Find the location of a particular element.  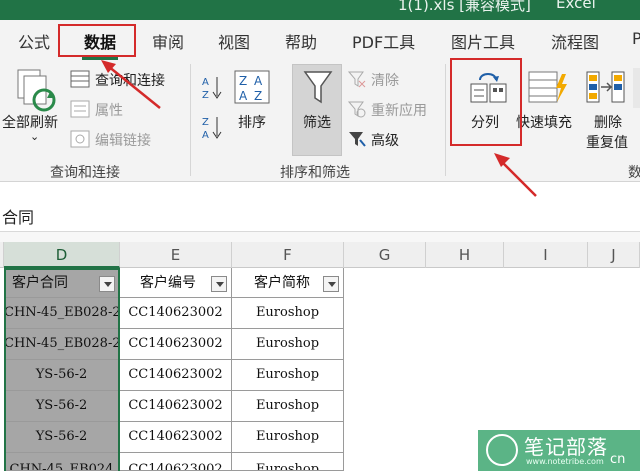

sort-dialog-icon: ZA AZ is located at coordinates (252, 87).